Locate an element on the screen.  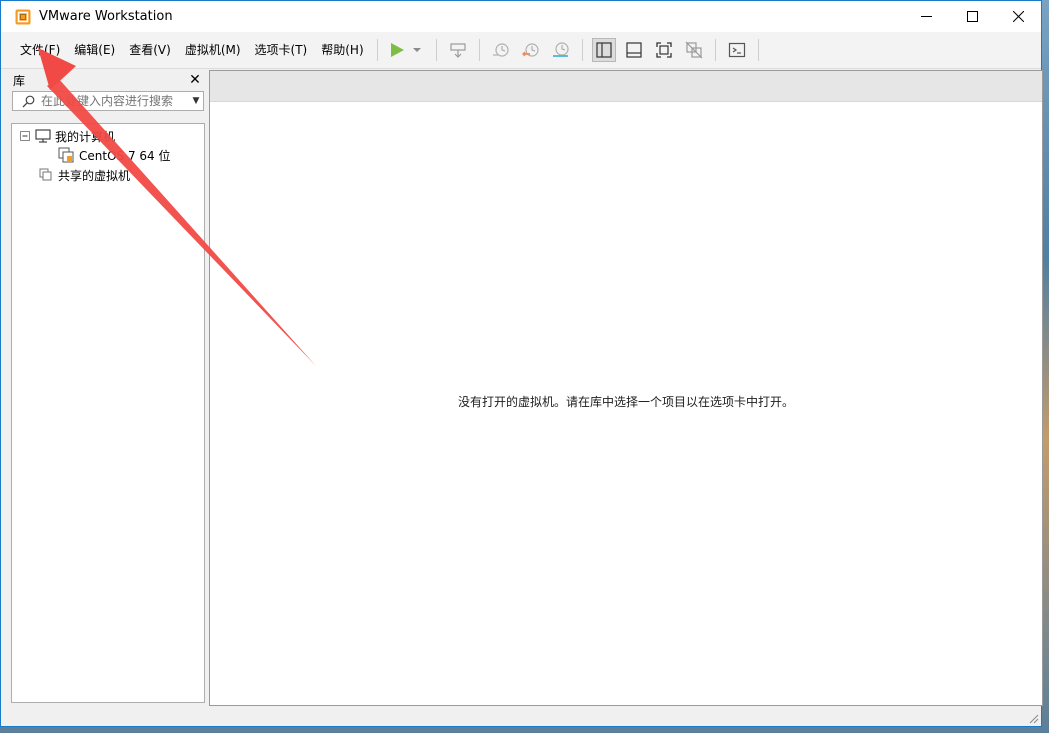
empty-state-message: 没有打开的虚拟机。请在库中选择一个项目以在选项卡中打开。 is located at coordinates (625, 402).